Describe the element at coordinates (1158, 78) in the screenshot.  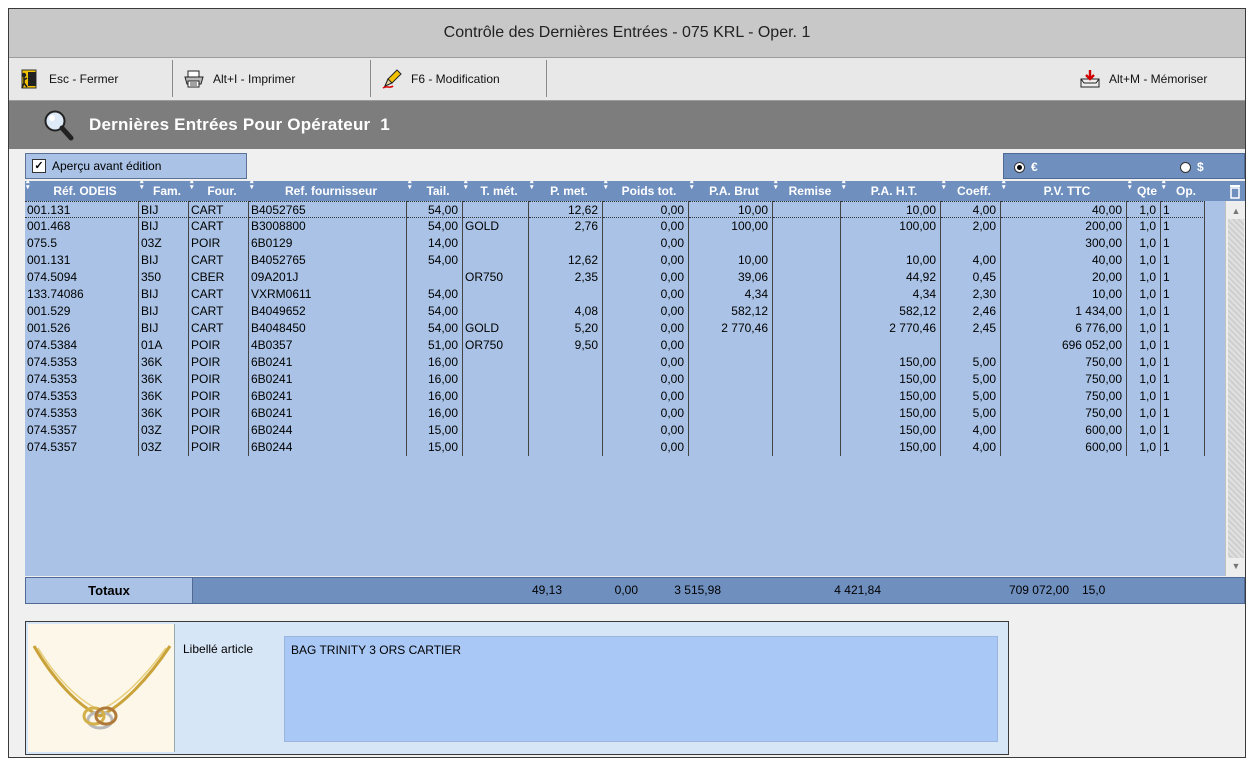
I see `memorize-button: Alt+M - Mémoriser` at that location.